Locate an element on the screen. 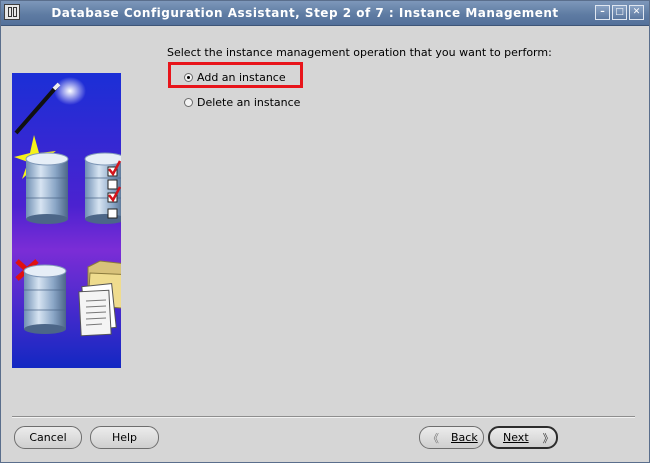  next-button: Next 》 is located at coordinates (523, 437).